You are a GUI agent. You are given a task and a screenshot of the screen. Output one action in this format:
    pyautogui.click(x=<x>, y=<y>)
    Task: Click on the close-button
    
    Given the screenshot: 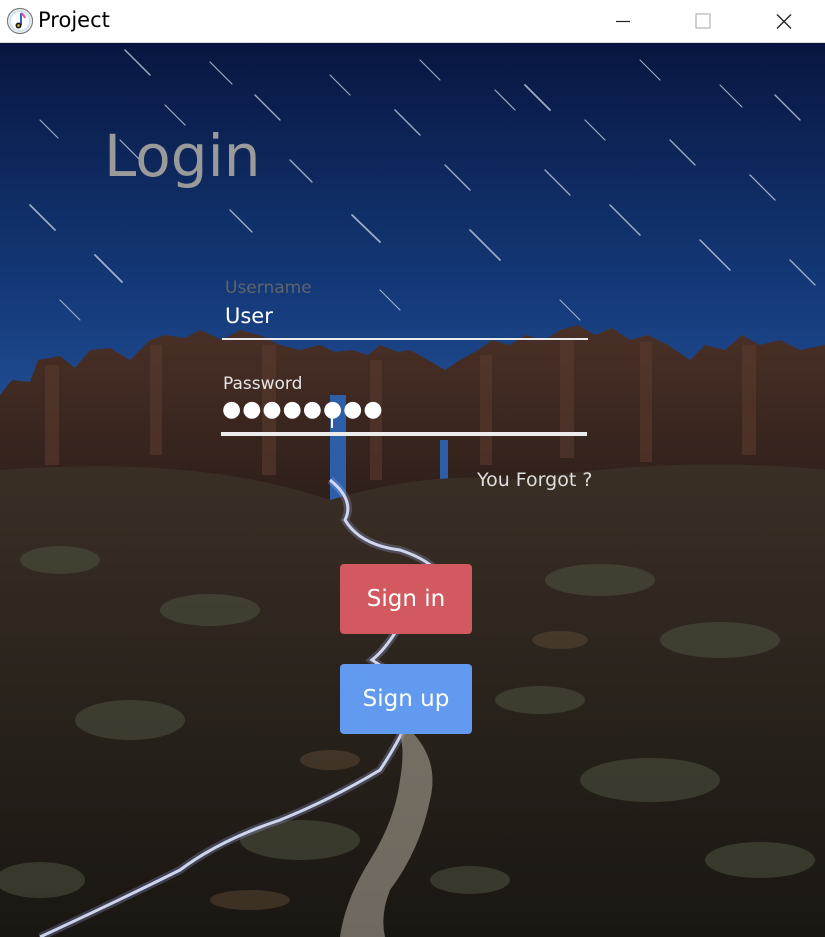 What is the action you would take?
    pyautogui.click(x=784, y=21)
    